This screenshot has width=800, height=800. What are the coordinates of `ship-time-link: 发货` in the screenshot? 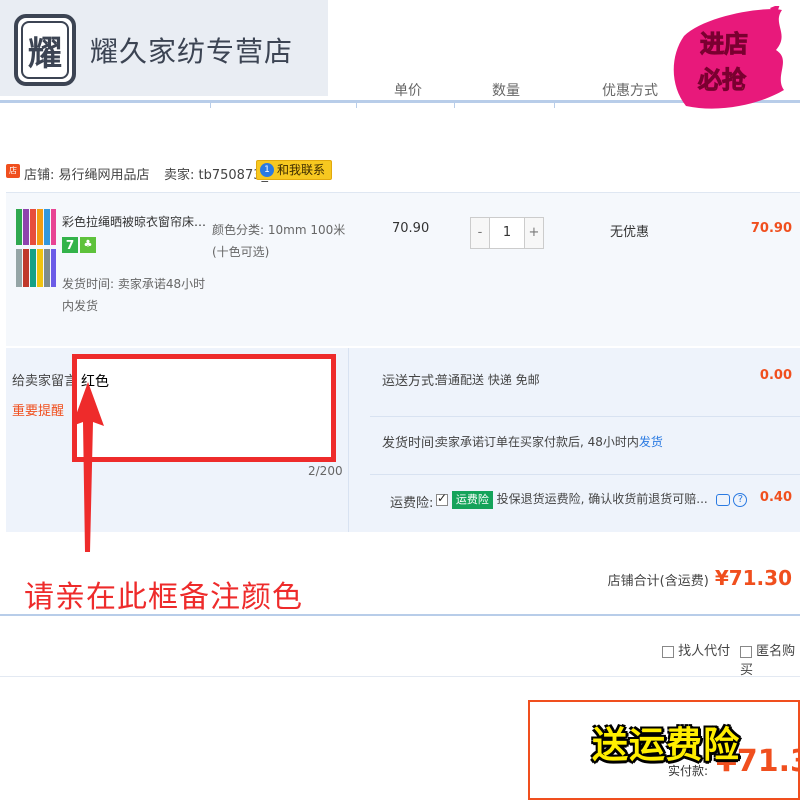 It's located at (651, 442).